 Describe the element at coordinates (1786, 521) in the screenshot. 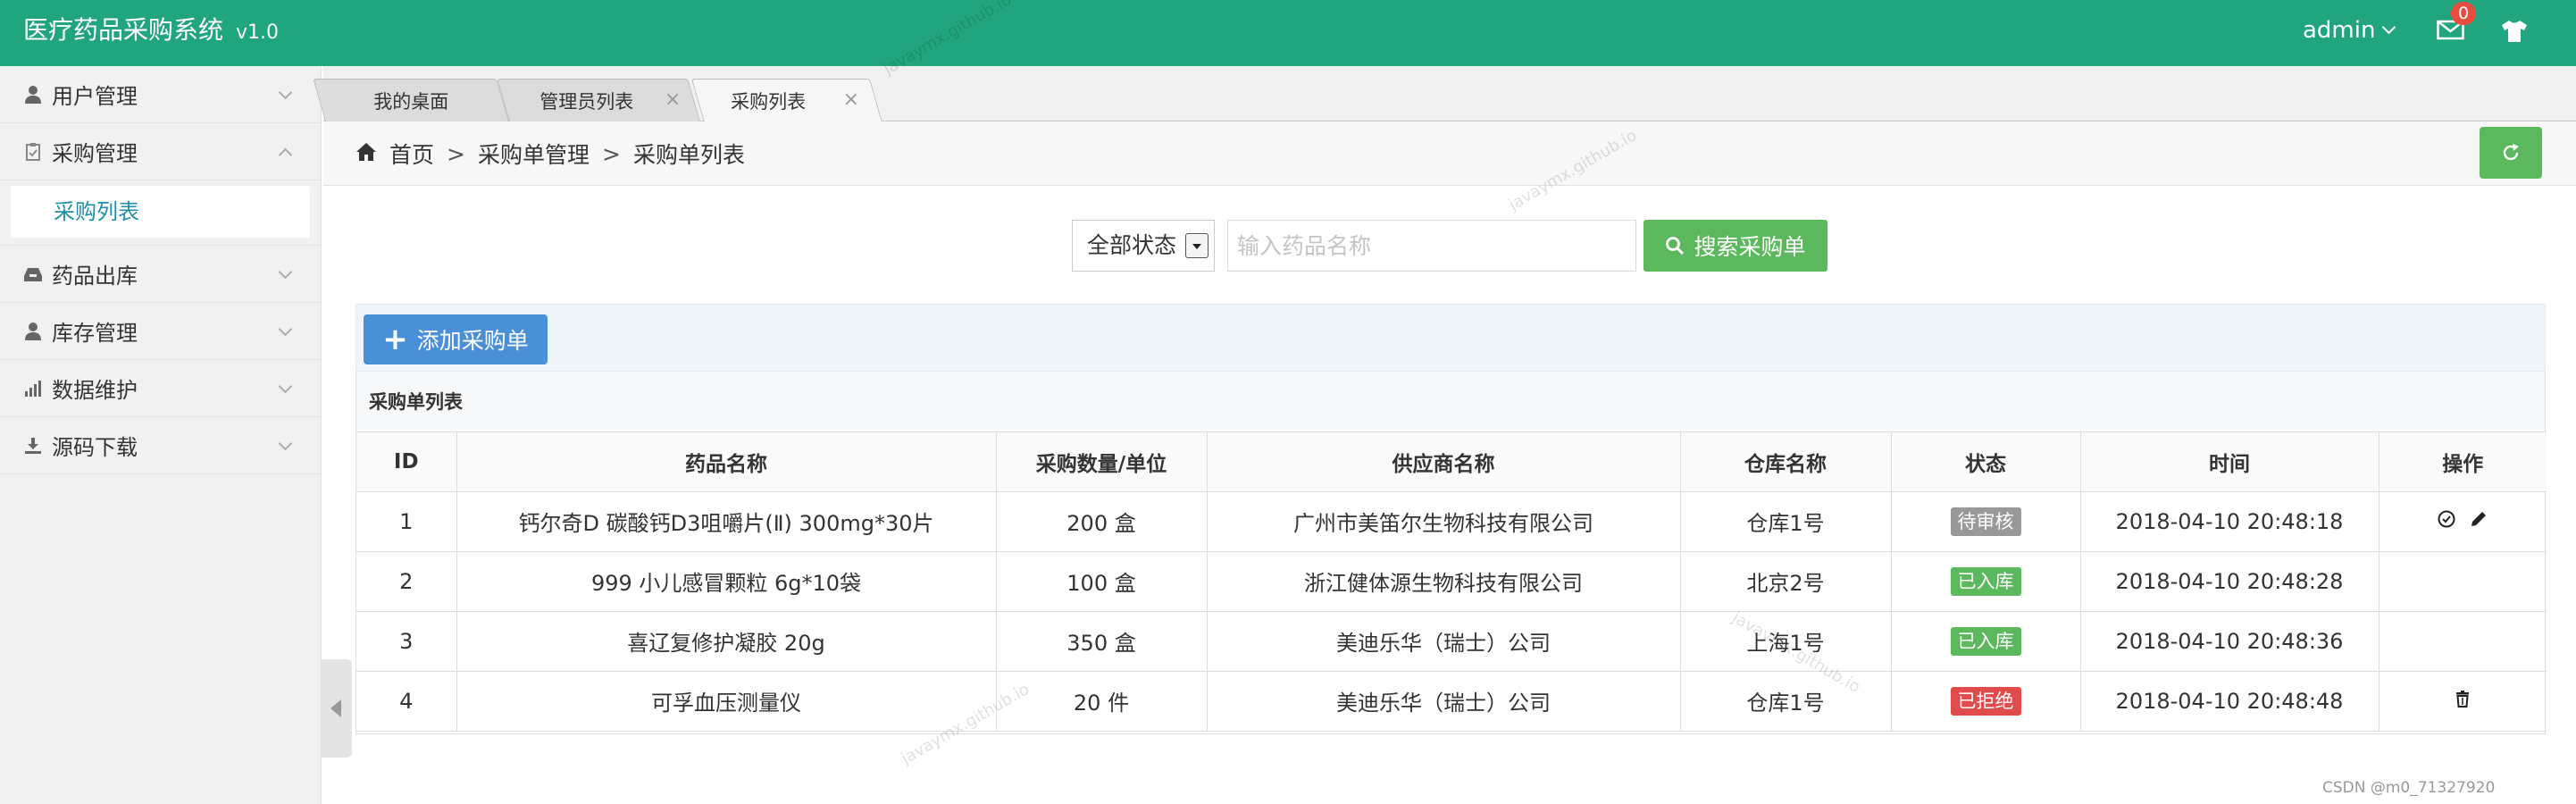

I see `cell-warehouse: 仓库1号` at that location.